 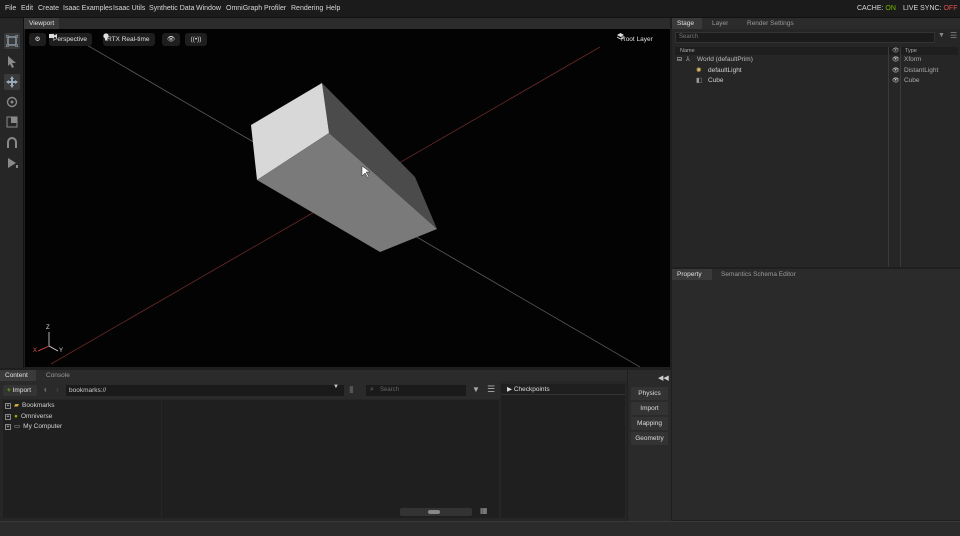 I want to click on live-sync-status: LIVE SYNC: OFF, so click(x=930, y=8).